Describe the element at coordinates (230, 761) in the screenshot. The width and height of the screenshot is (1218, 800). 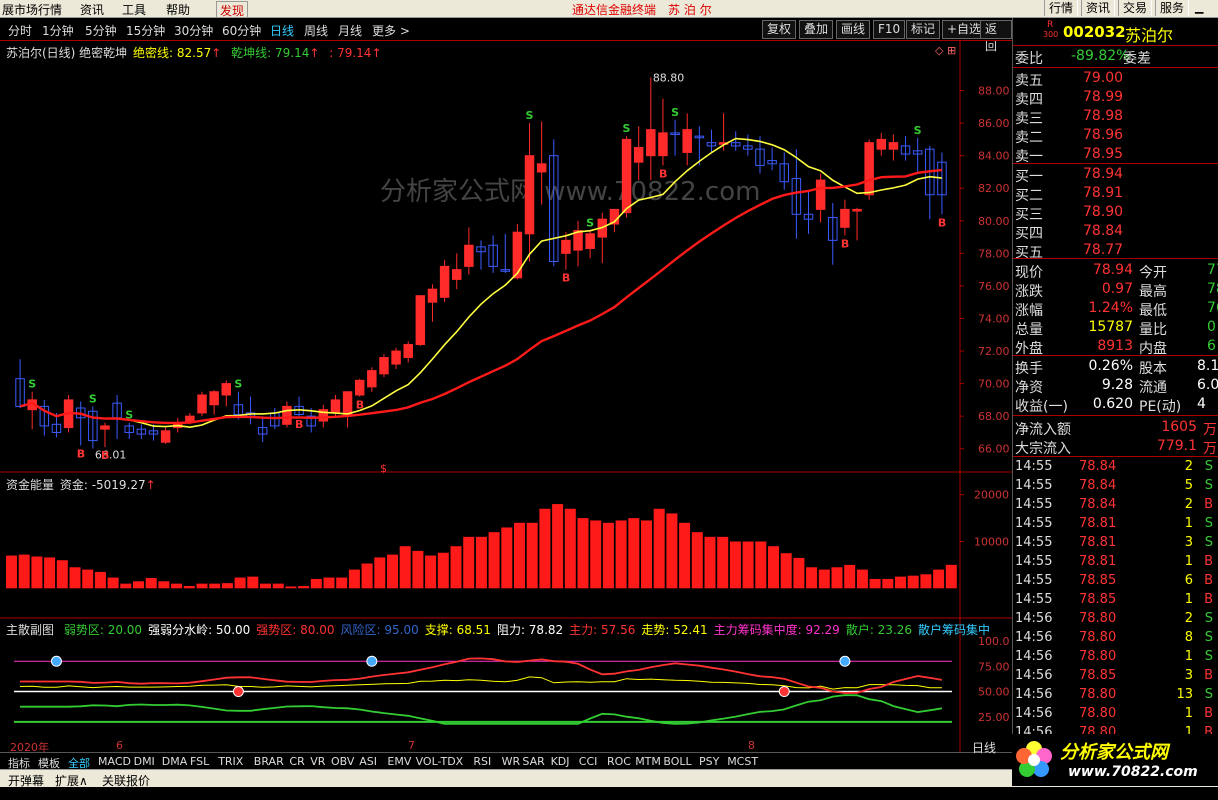
I see `indicator-tab: TRIX` at that location.